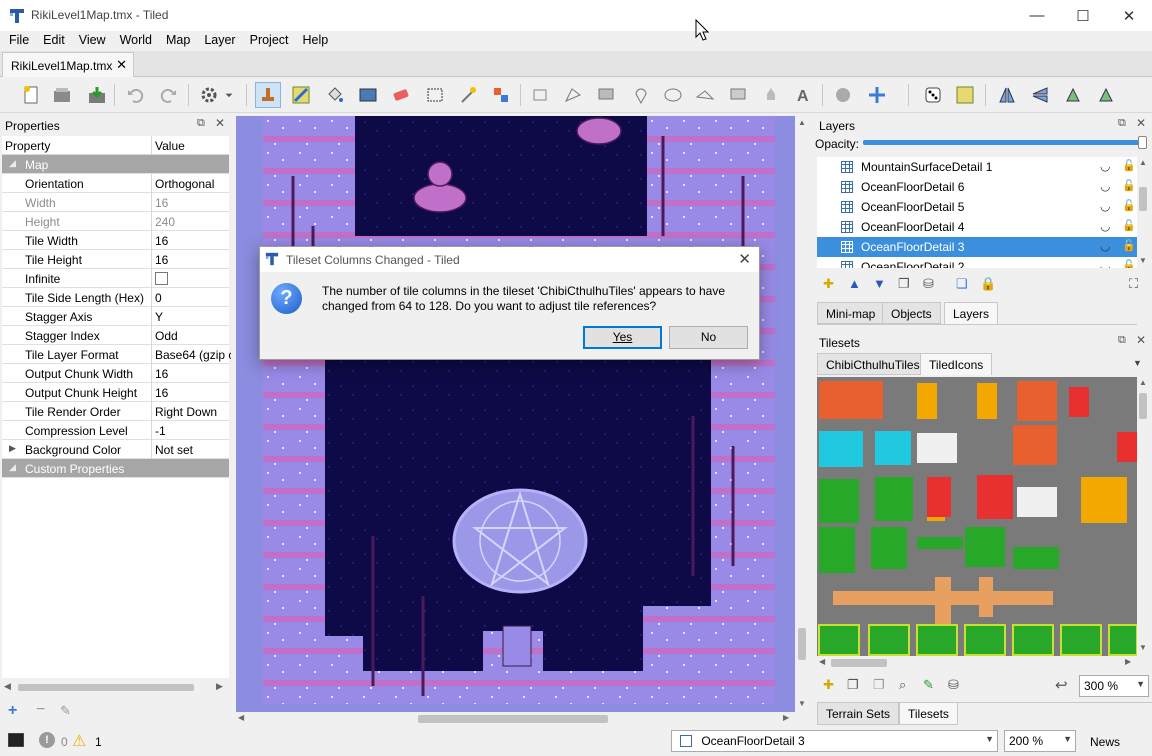 Image resolution: width=1152 pixels, height=756 pixels. What do you see at coordinates (115, 297) in the screenshot?
I see `property-row: Tile Side Length (Hex) 0` at bounding box center [115, 297].